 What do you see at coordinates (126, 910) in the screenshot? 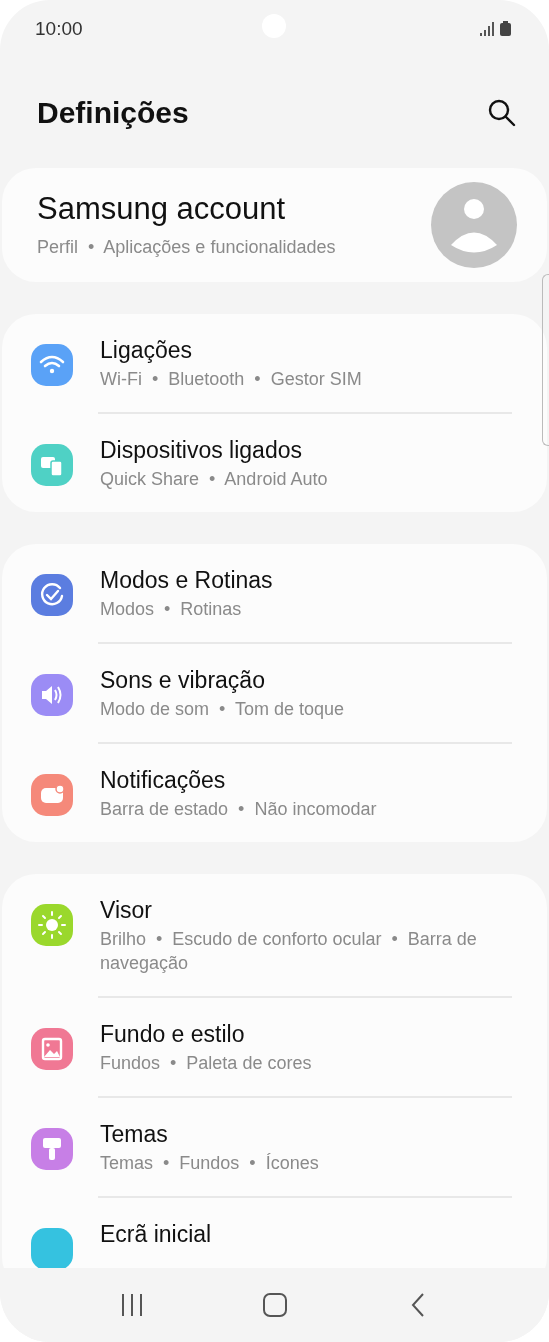
I see `item-title: Visor` at bounding box center [126, 910].